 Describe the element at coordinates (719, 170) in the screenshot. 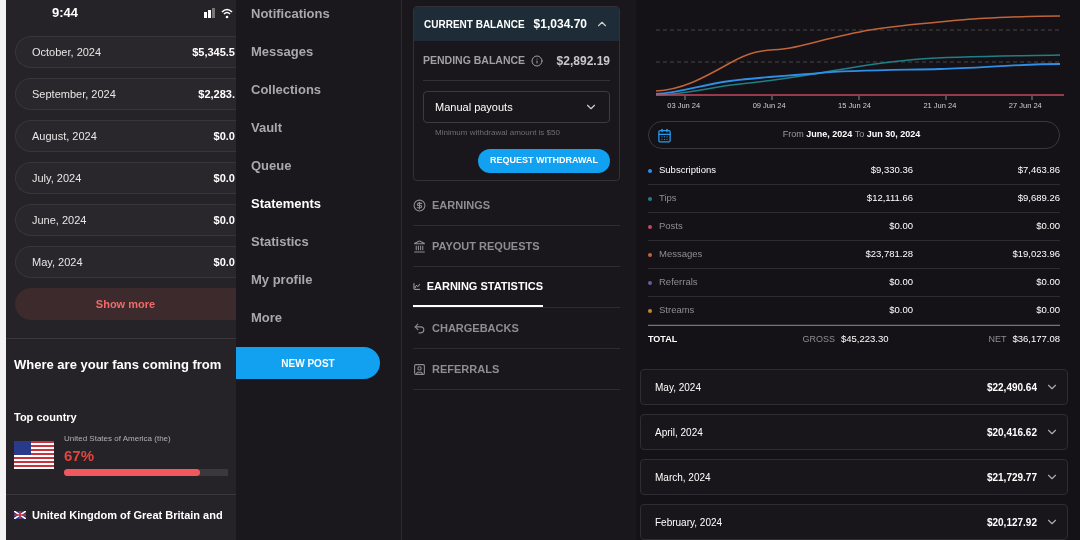

I see `category-label: Subscriptions` at that location.